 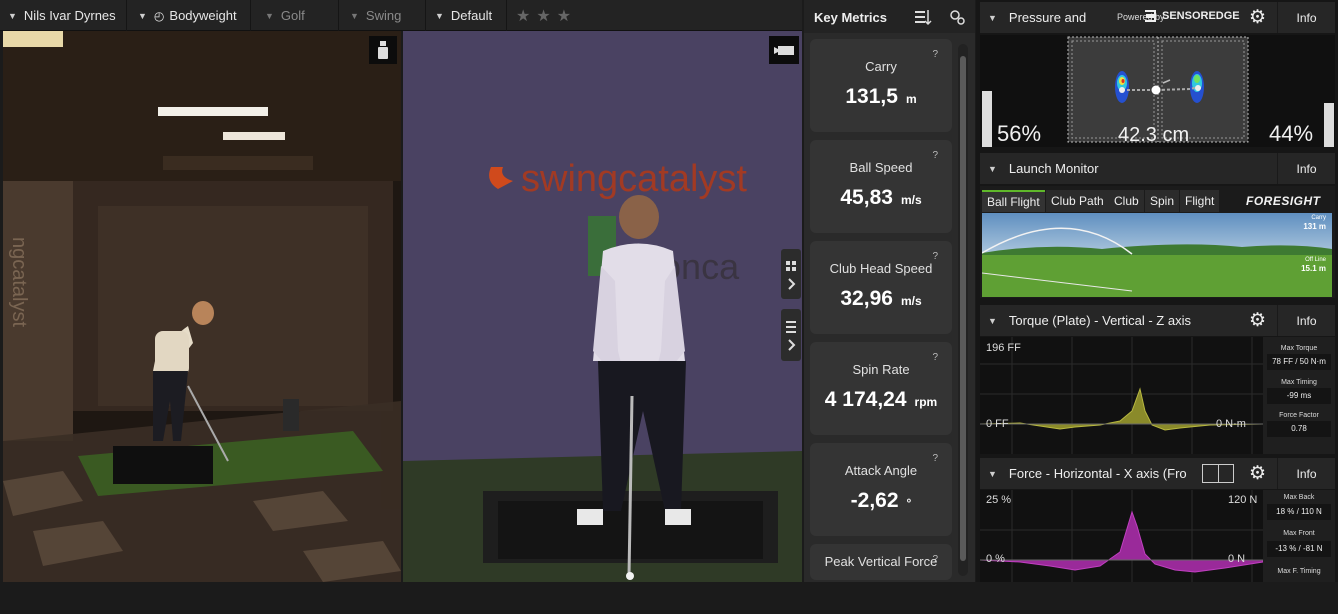 I want to click on metric-card: ? Attack Angle -2,62 °, so click(x=881, y=489).